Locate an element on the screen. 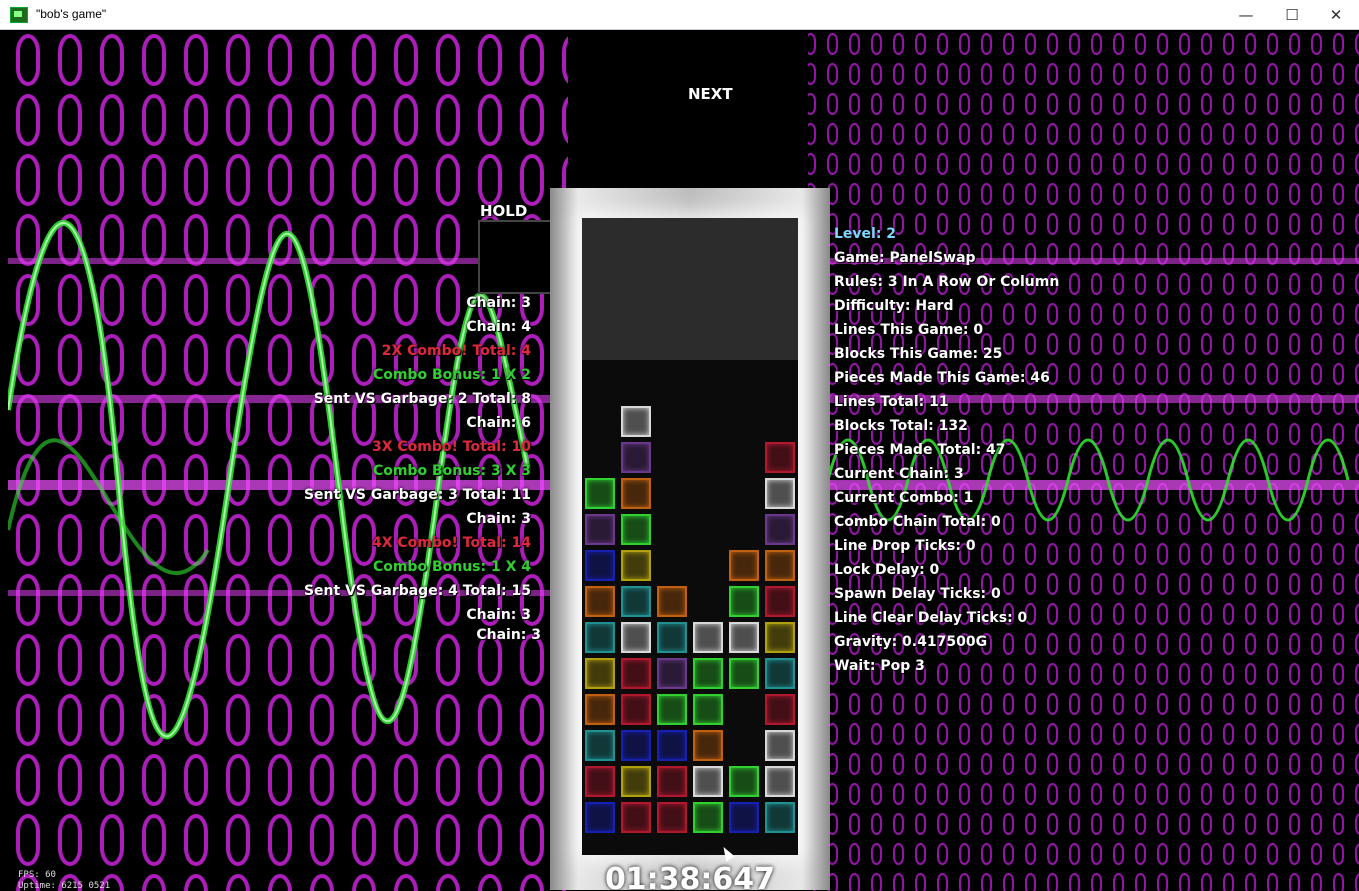 This screenshot has height=891, width=1359. right-stat-line: Blocks Total: 132 is located at coordinates (901, 426).